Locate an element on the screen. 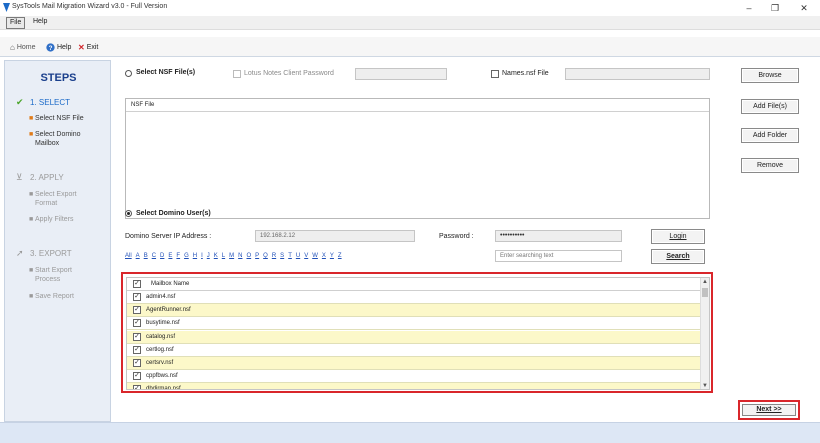 The image size is (820, 443). home-label: Home is located at coordinates (26, 47).